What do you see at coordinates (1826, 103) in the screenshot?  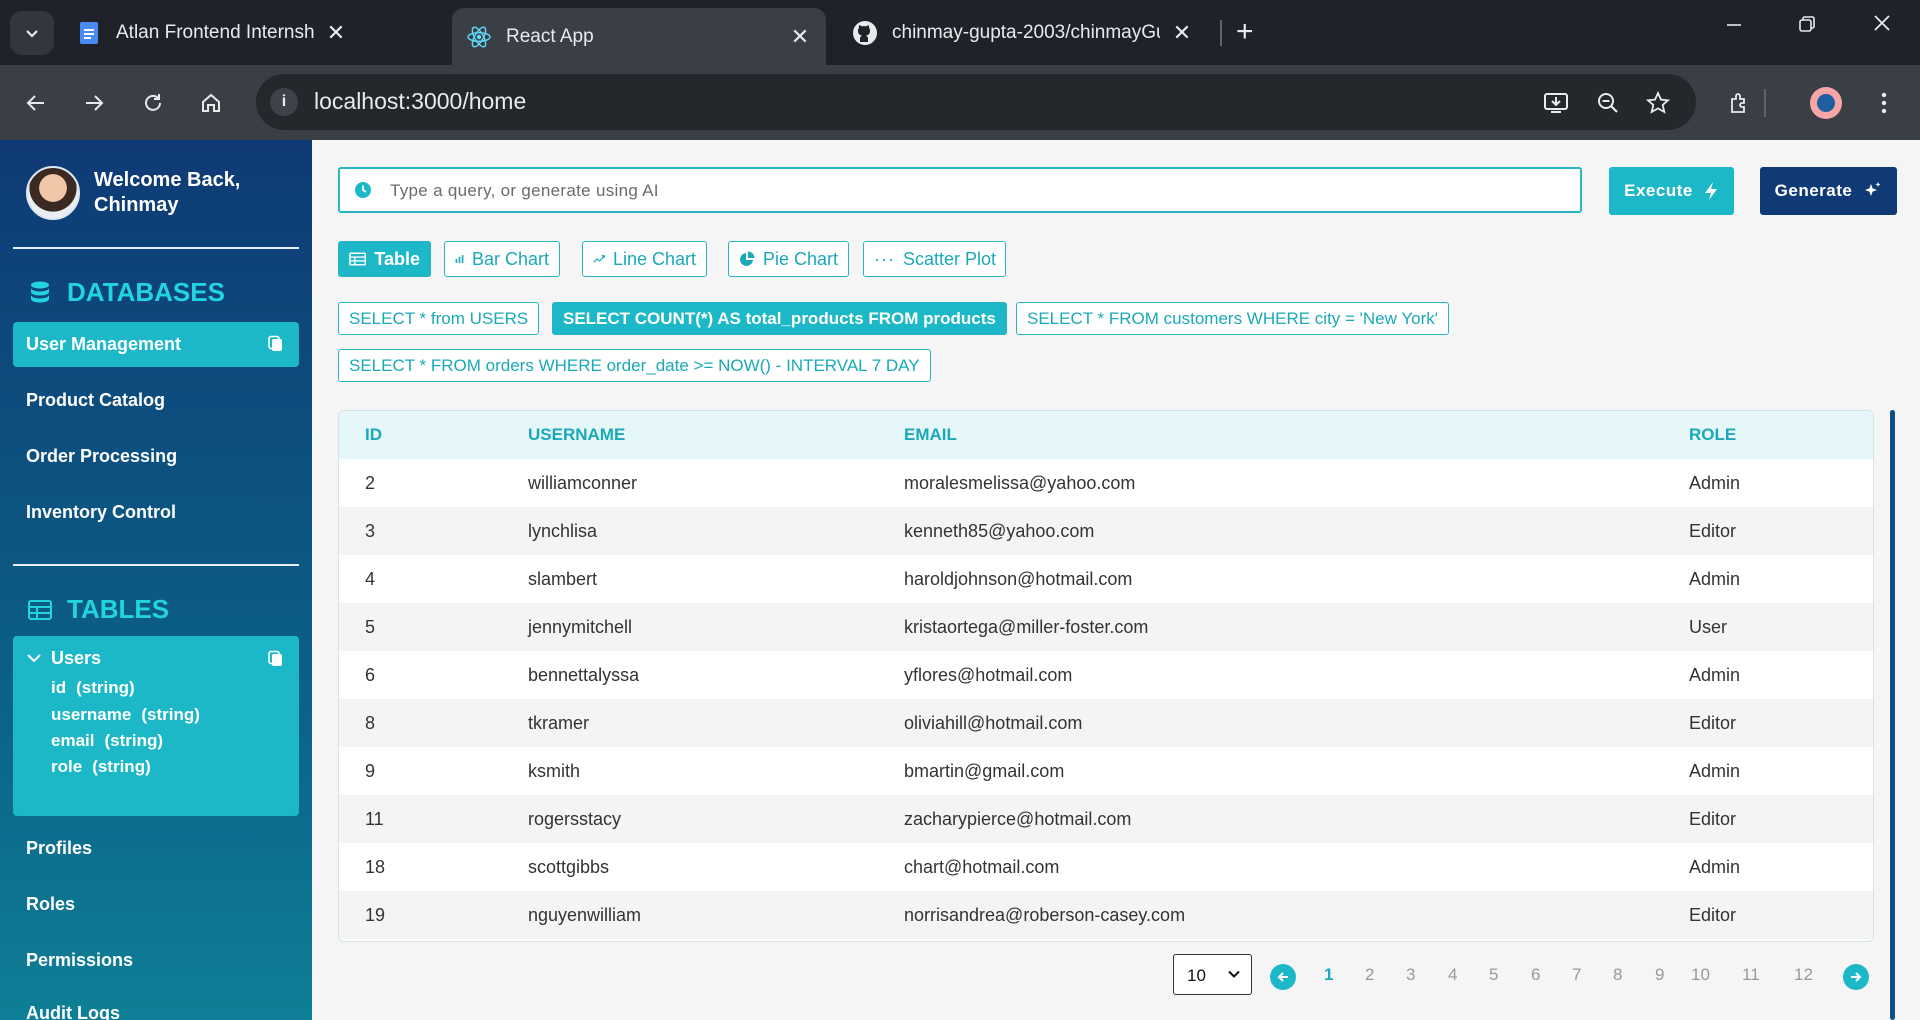 I see `profile-avatar` at bounding box center [1826, 103].